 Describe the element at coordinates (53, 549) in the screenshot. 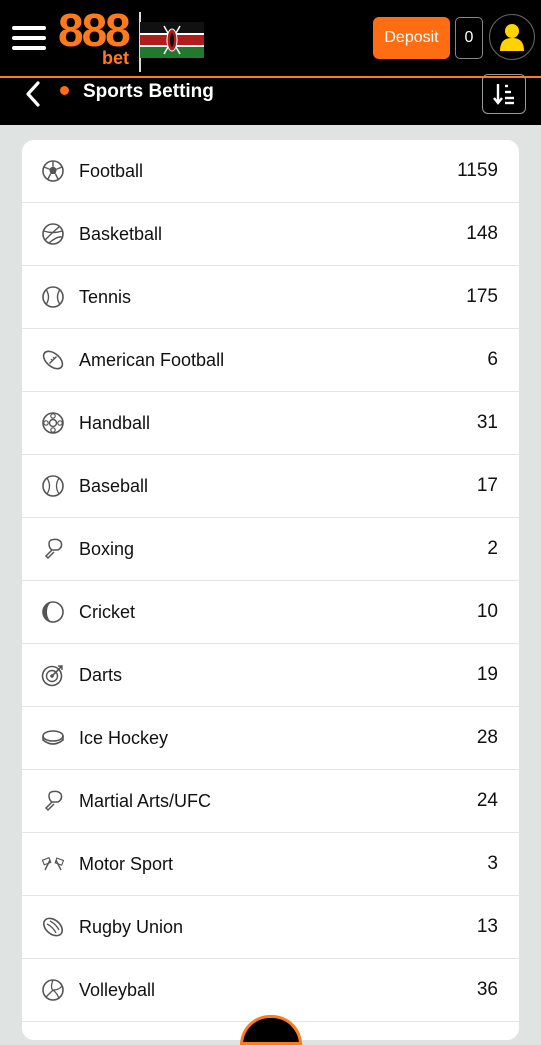

I see `boxing-icon` at that location.